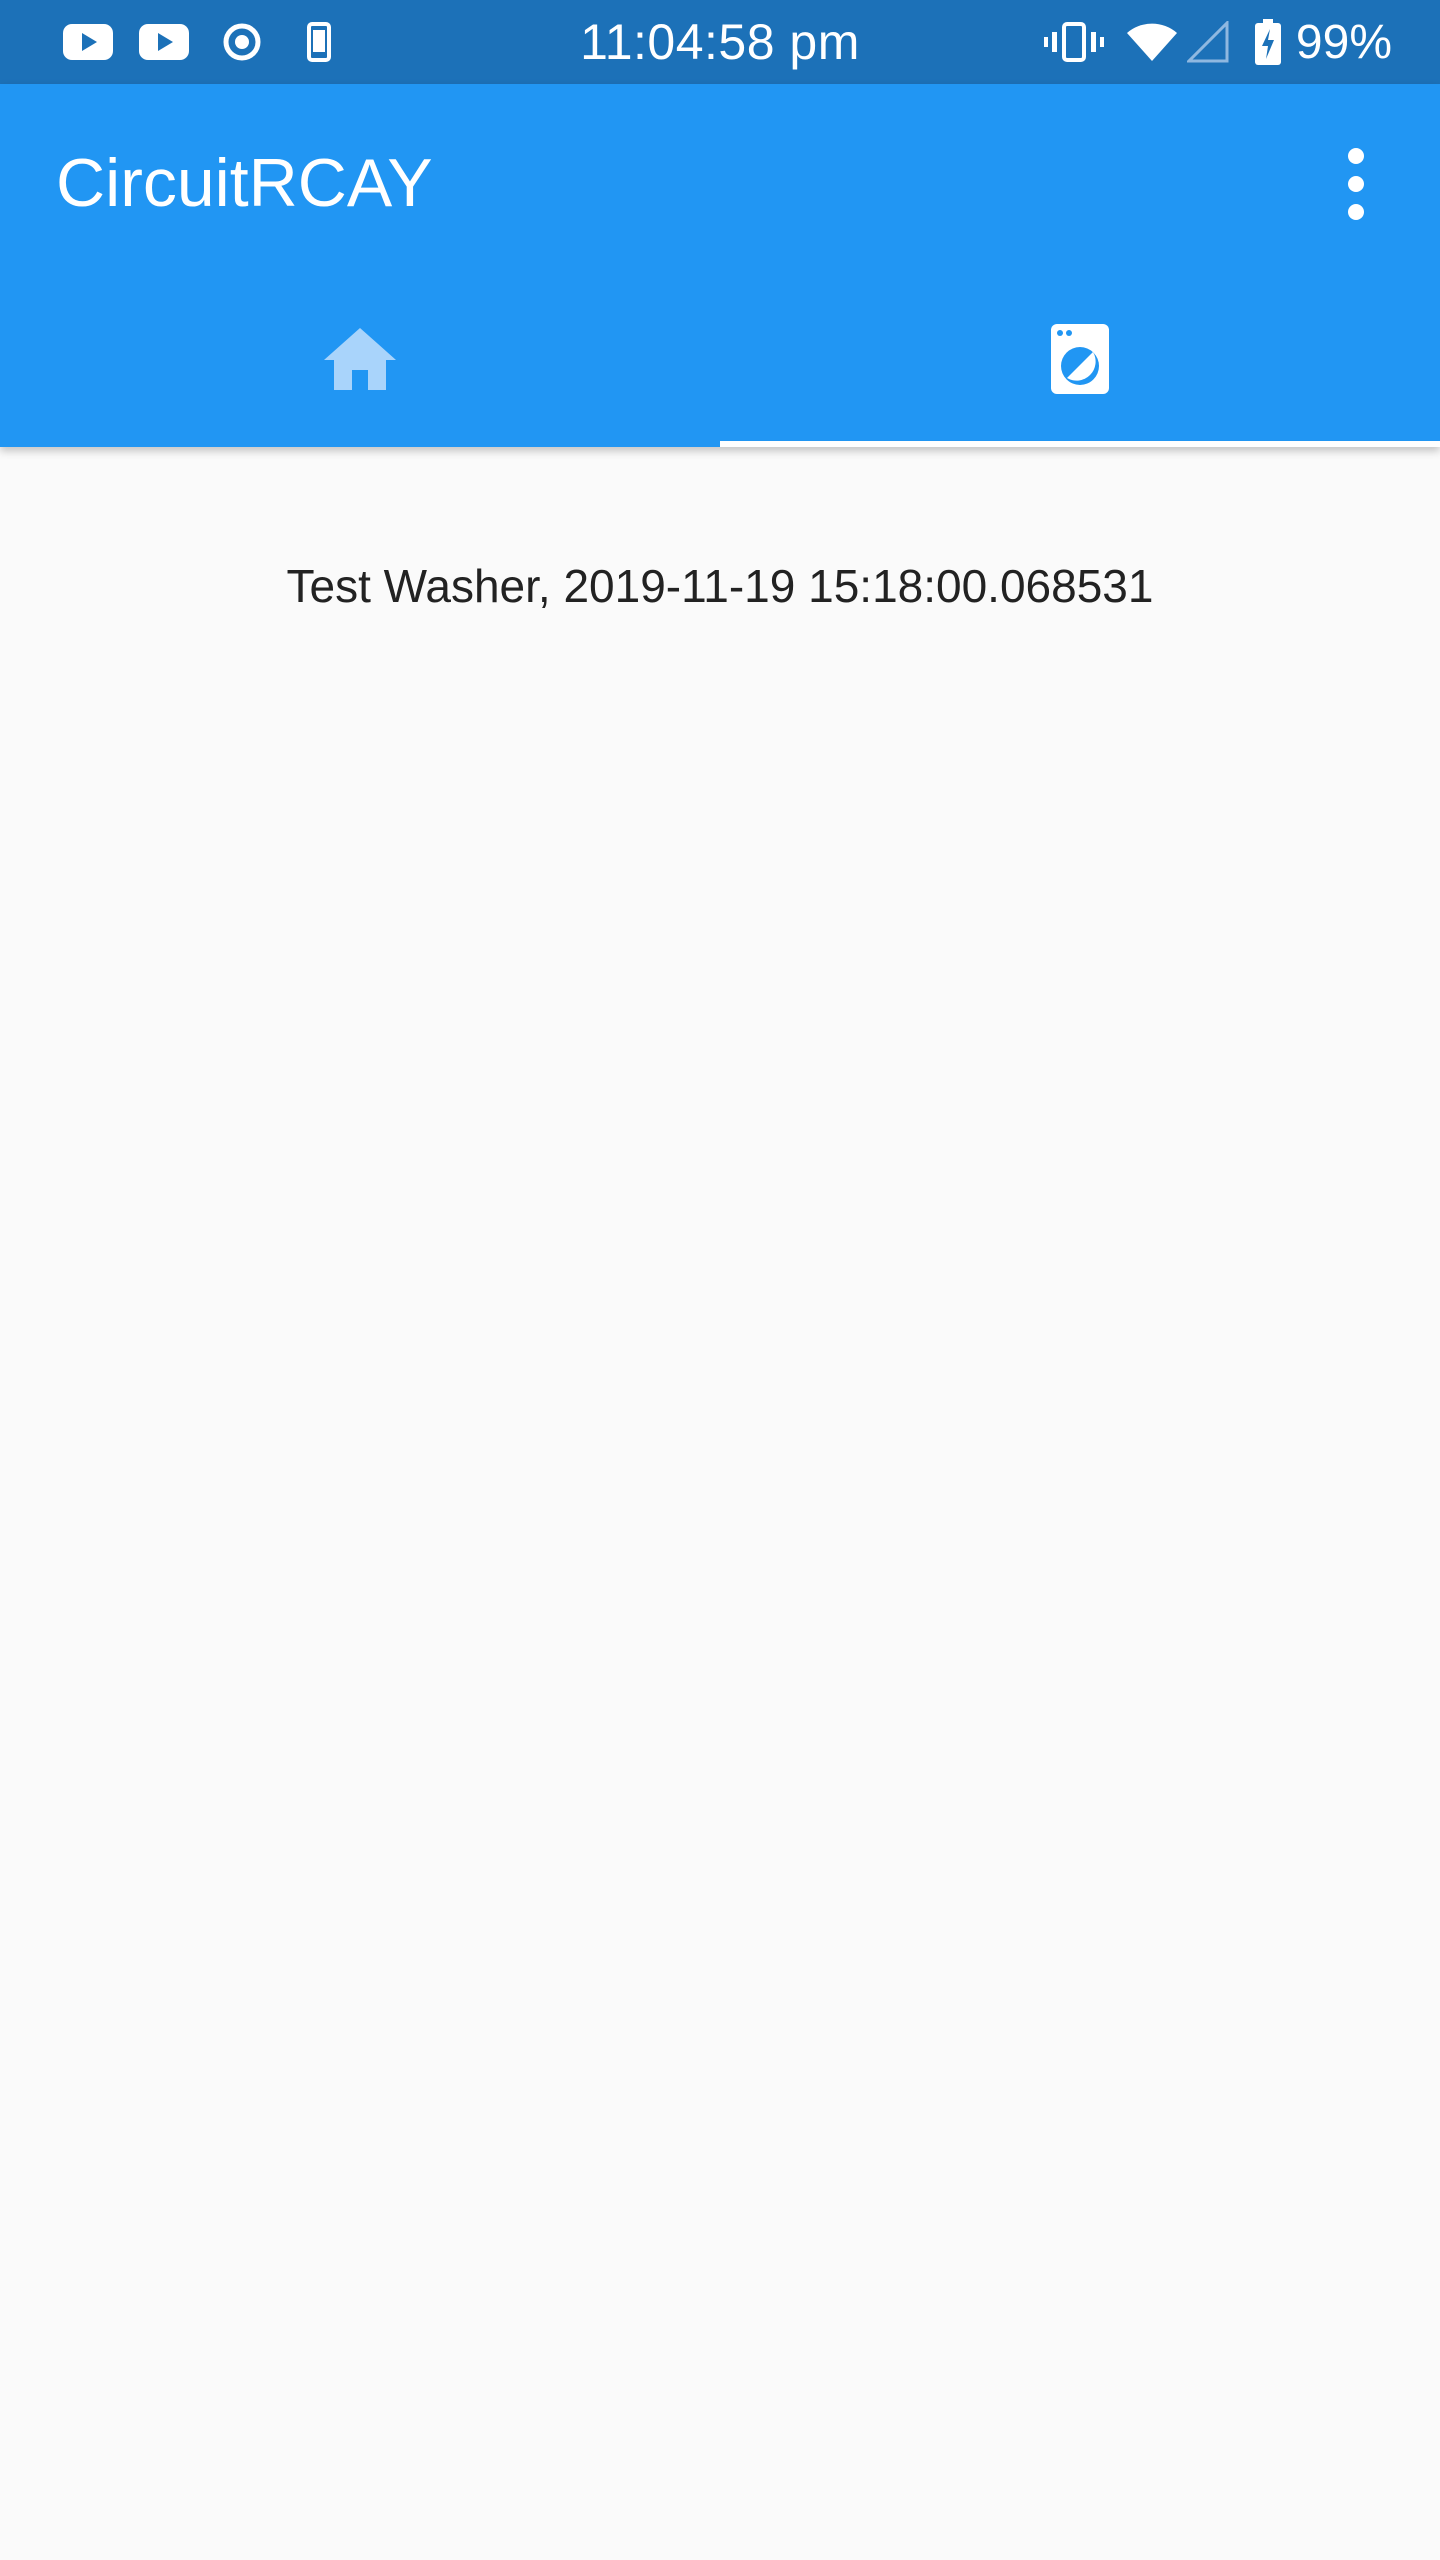 This screenshot has width=1440, height=2560. What do you see at coordinates (720, 265) in the screenshot?
I see `app-bar: CircuitRCAY` at bounding box center [720, 265].